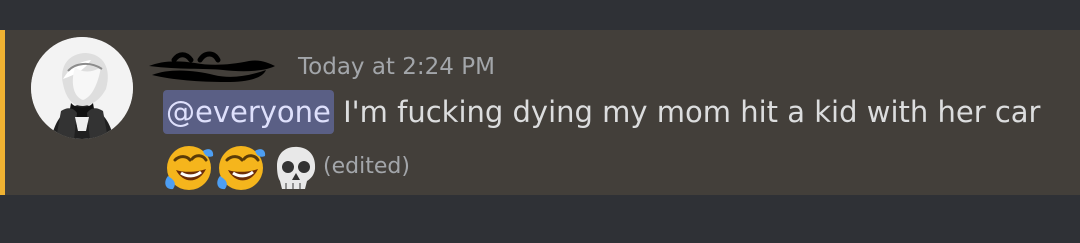 This screenshot has width=1080, height=243. What do you see at coordinates (82, 88) in the screenshot?
I see `avatar` at bounding box center [82, 88].